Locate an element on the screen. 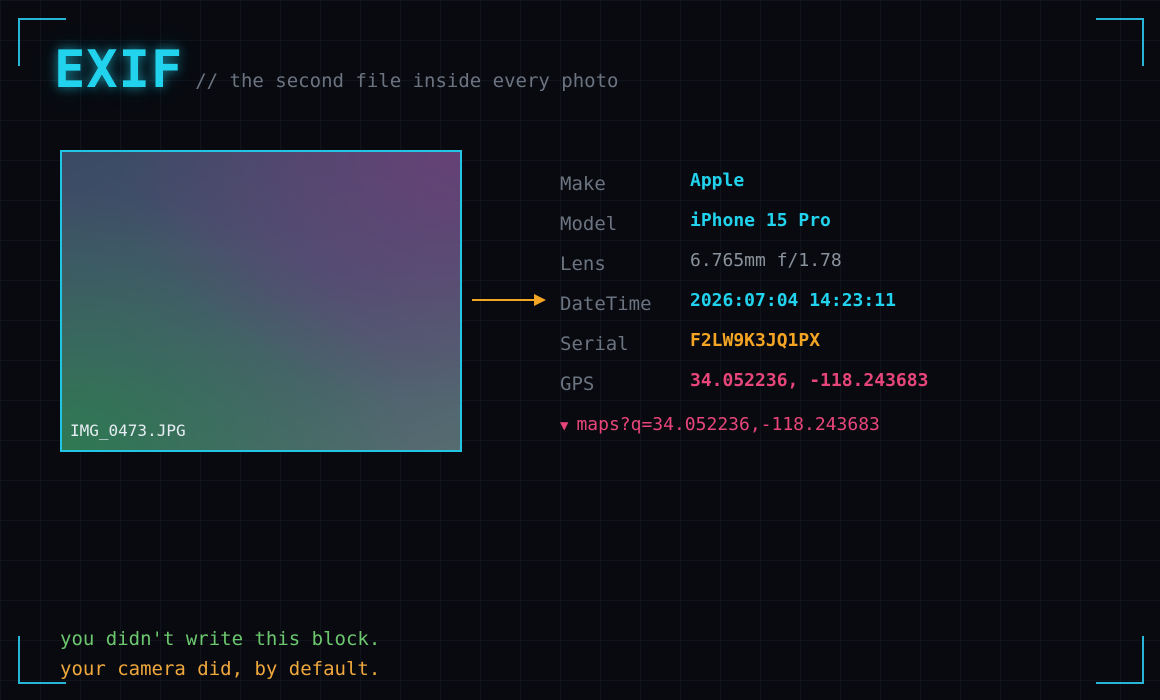  maps-link-text: maps?q=34.052236,-118.243683 is located at coordinates (728, 424).